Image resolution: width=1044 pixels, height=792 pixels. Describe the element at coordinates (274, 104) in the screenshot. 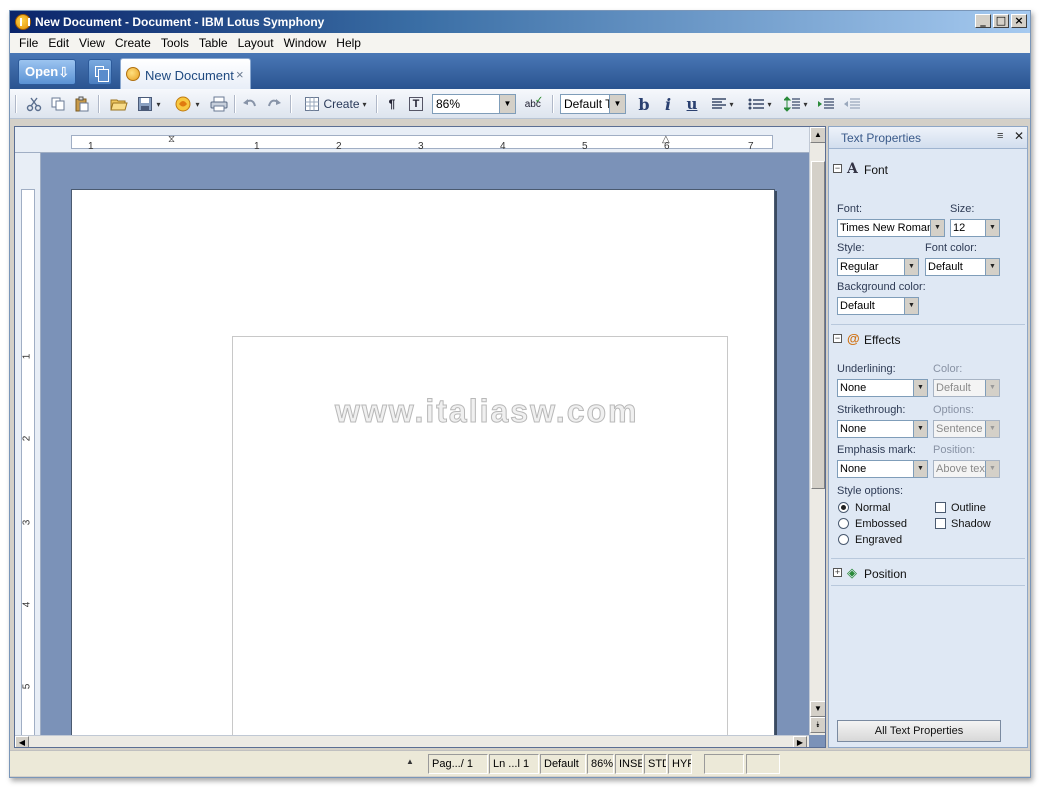

I see `redo-icon` at that location.